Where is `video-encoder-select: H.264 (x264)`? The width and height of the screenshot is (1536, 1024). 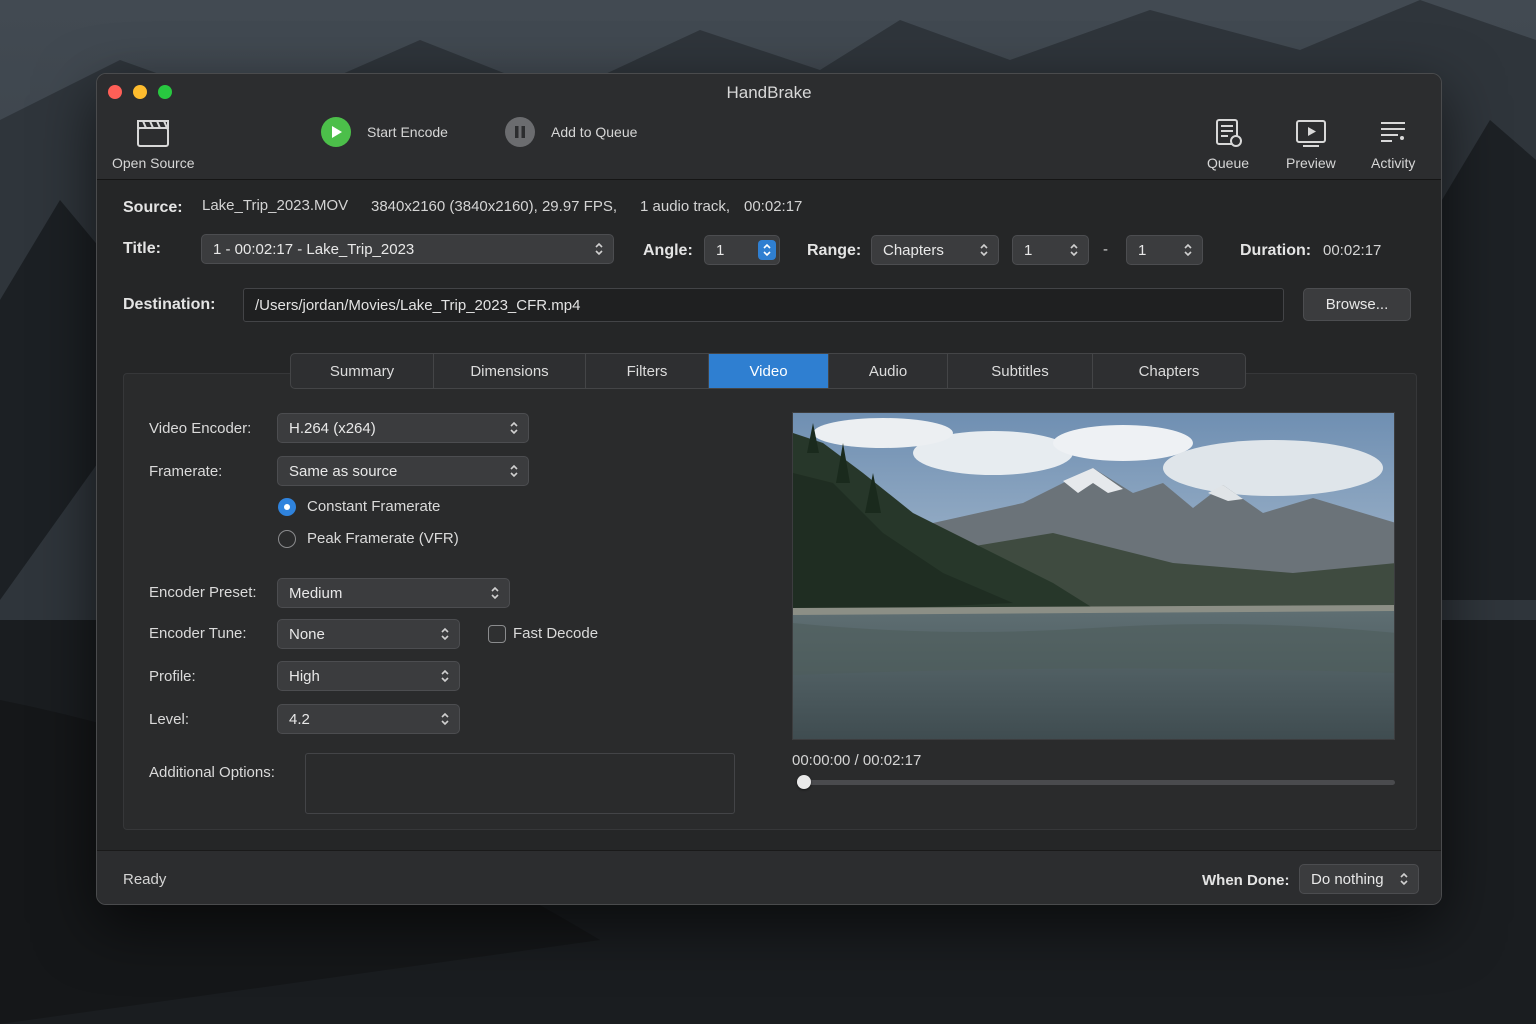 video-encoder-select: H.264 (x264) is located at coordinates (403, 428).